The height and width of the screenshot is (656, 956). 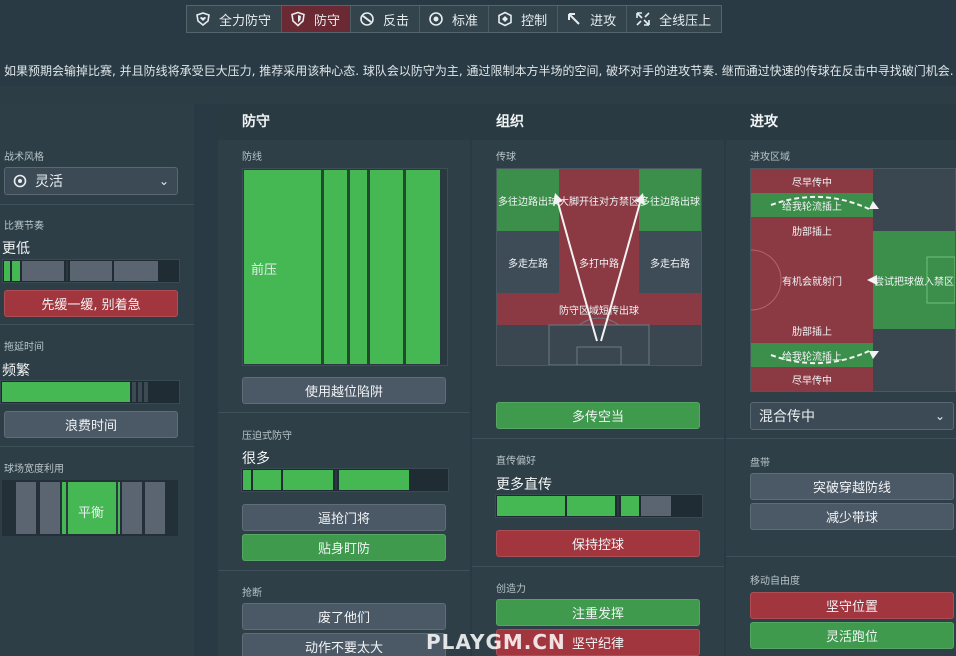 What do you see at coordinates (327, 21) in the screenshot?
I see `tab-label: 防守` at bounding box center [327, 21].